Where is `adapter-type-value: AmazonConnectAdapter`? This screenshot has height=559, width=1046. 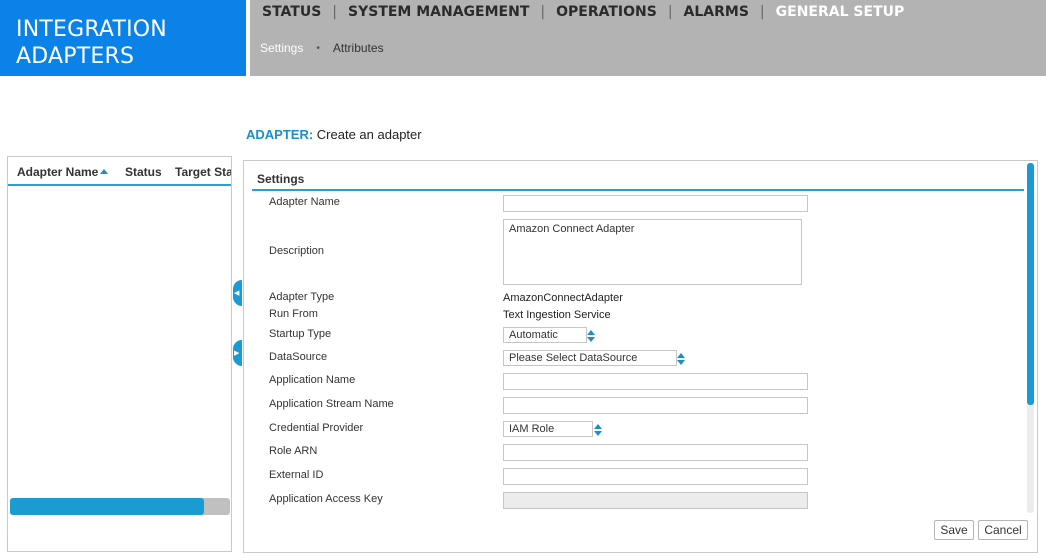 adapter-type-value: AmazonConnectAdapter is located at coordinates (563, 298).